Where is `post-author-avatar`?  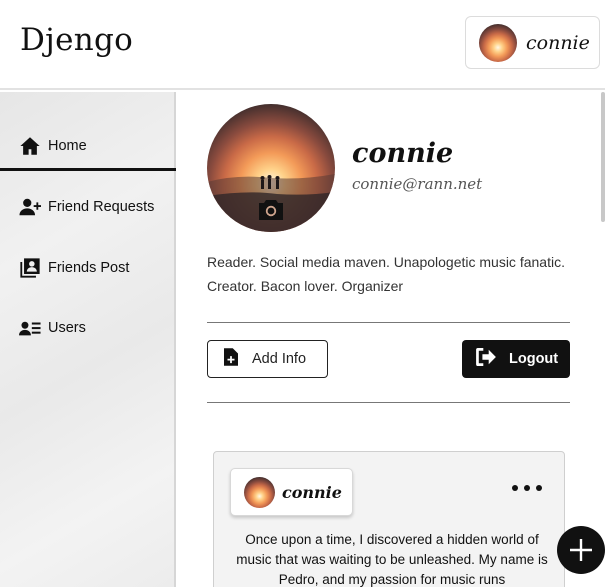 post-author-avatar is located at coordinates (259, 492).